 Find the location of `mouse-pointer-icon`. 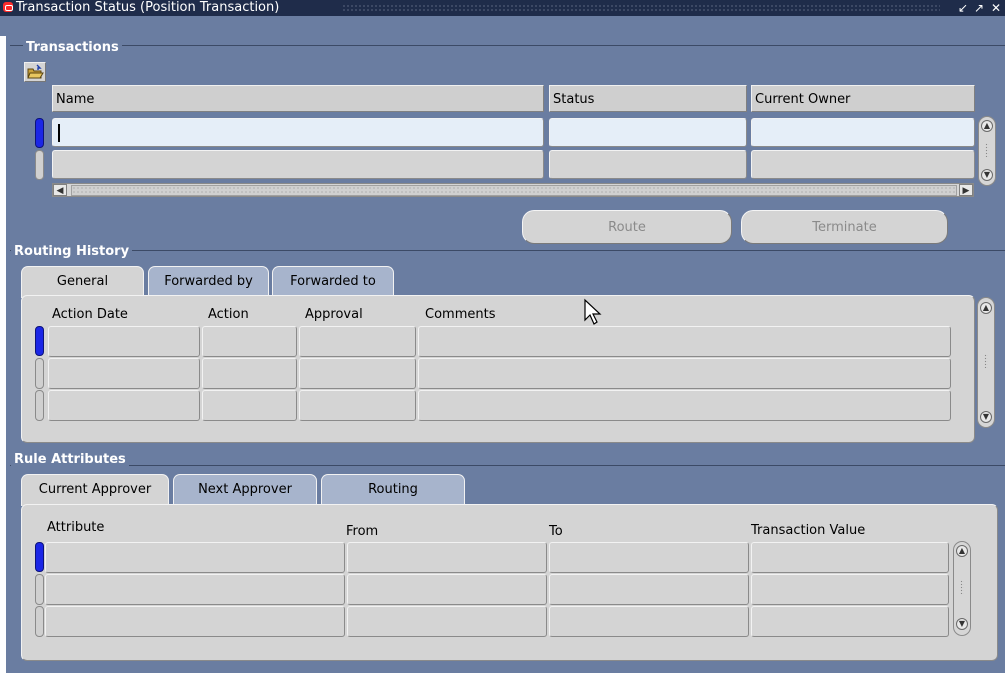

mouse-pointer-icon is located at coordinates (593, 311).